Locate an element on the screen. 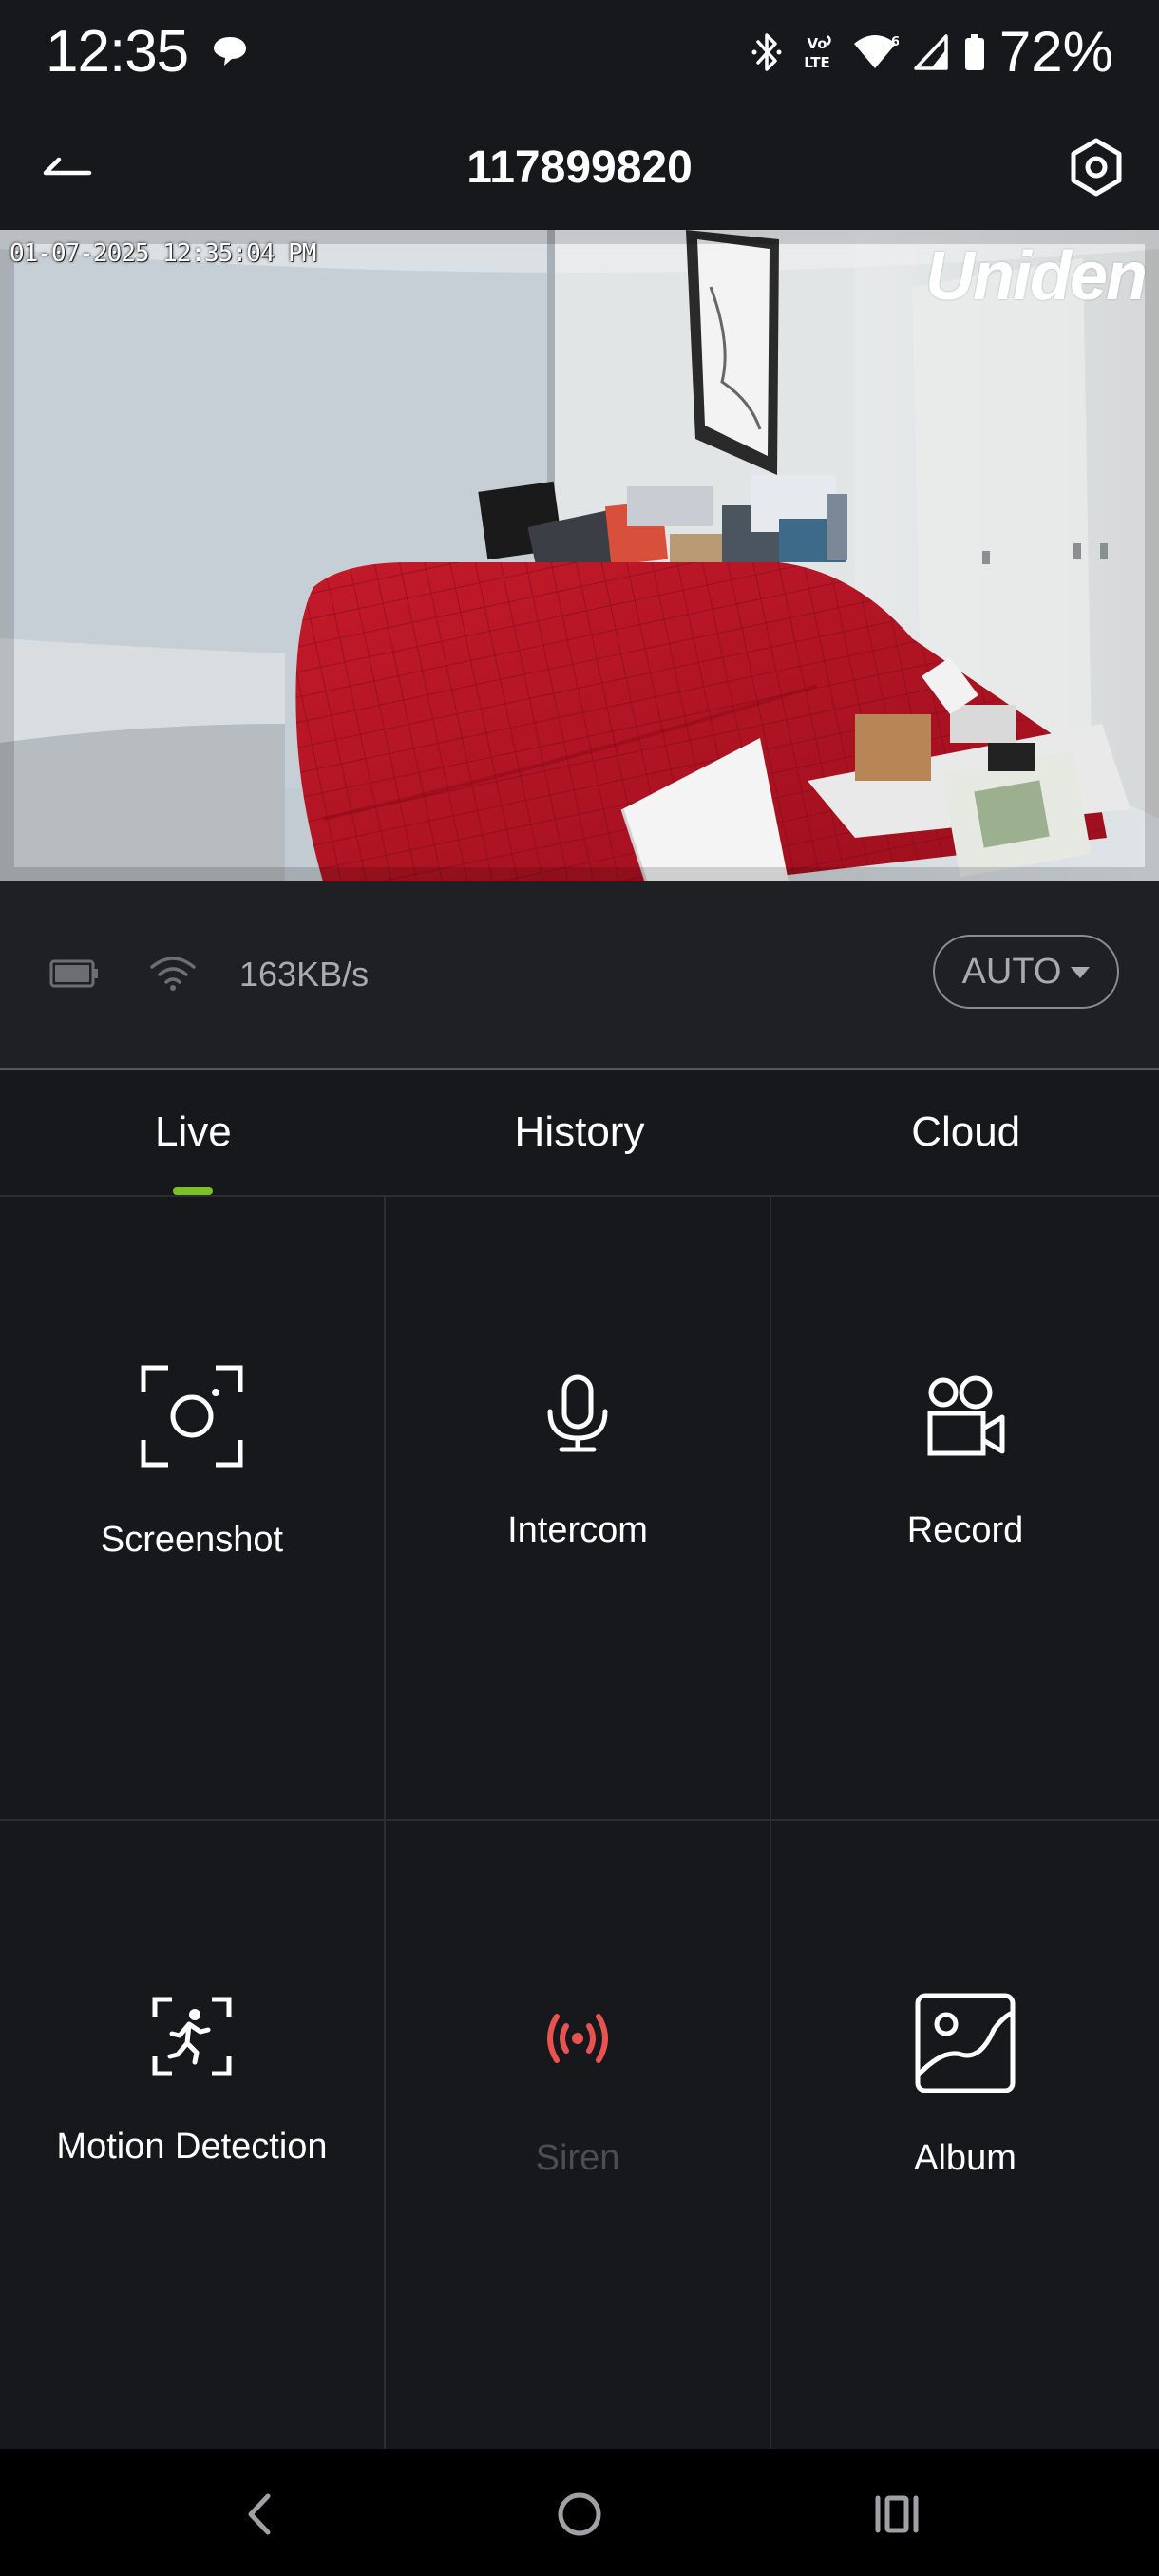 The height and width of the screenshot is (2576, 1159). nav-recents-button is located at coordinates (897, 2514).